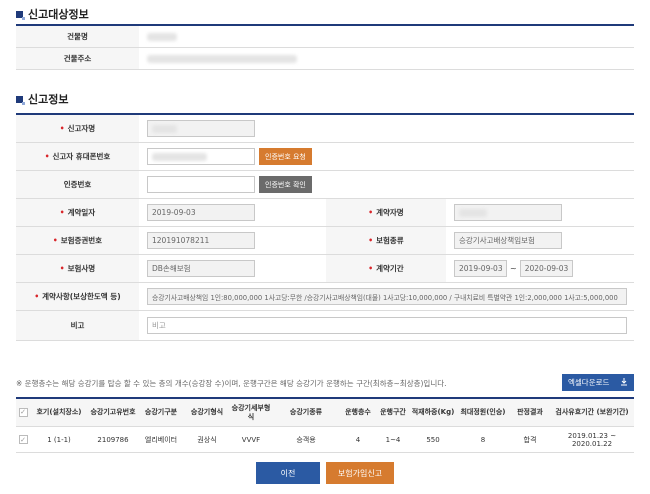  I want to click on reporter-name-label: • 신고자명, so click(77, 128).